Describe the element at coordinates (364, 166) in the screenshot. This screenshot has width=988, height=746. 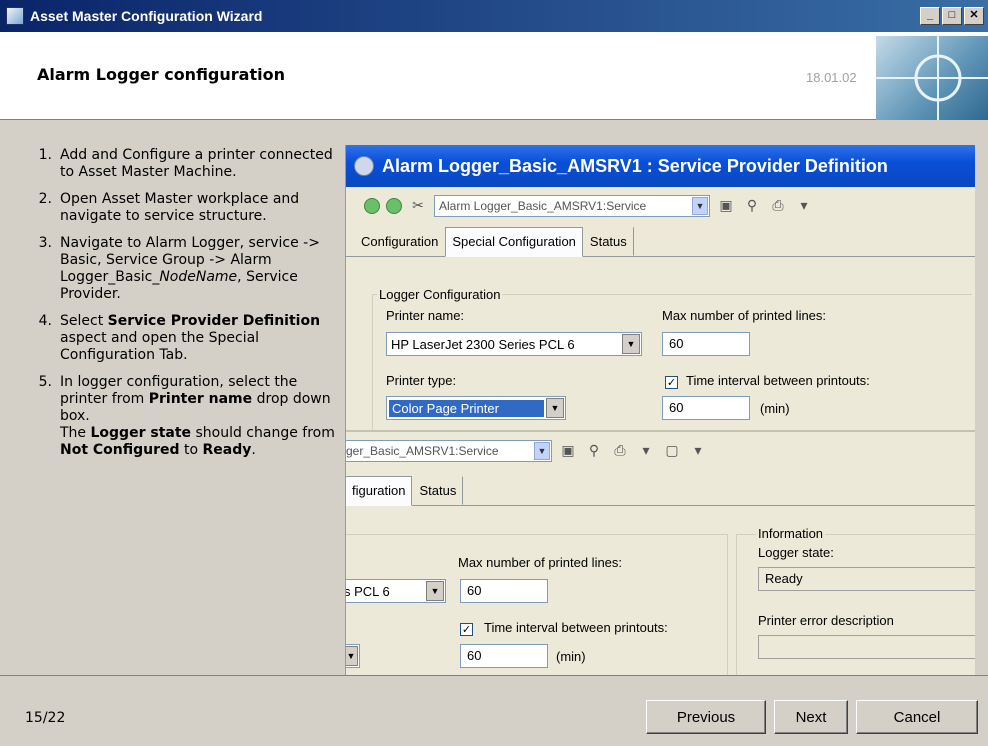
I see `gear-icon` at that location.